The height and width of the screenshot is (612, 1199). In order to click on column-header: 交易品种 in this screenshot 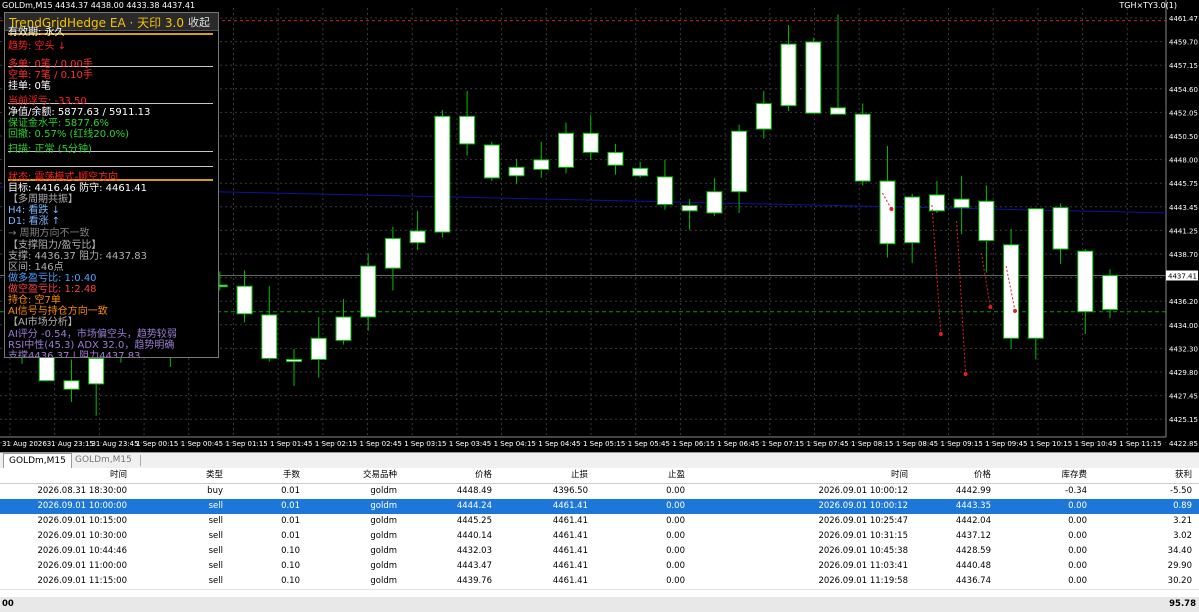, I will do `click(348, 475)`.